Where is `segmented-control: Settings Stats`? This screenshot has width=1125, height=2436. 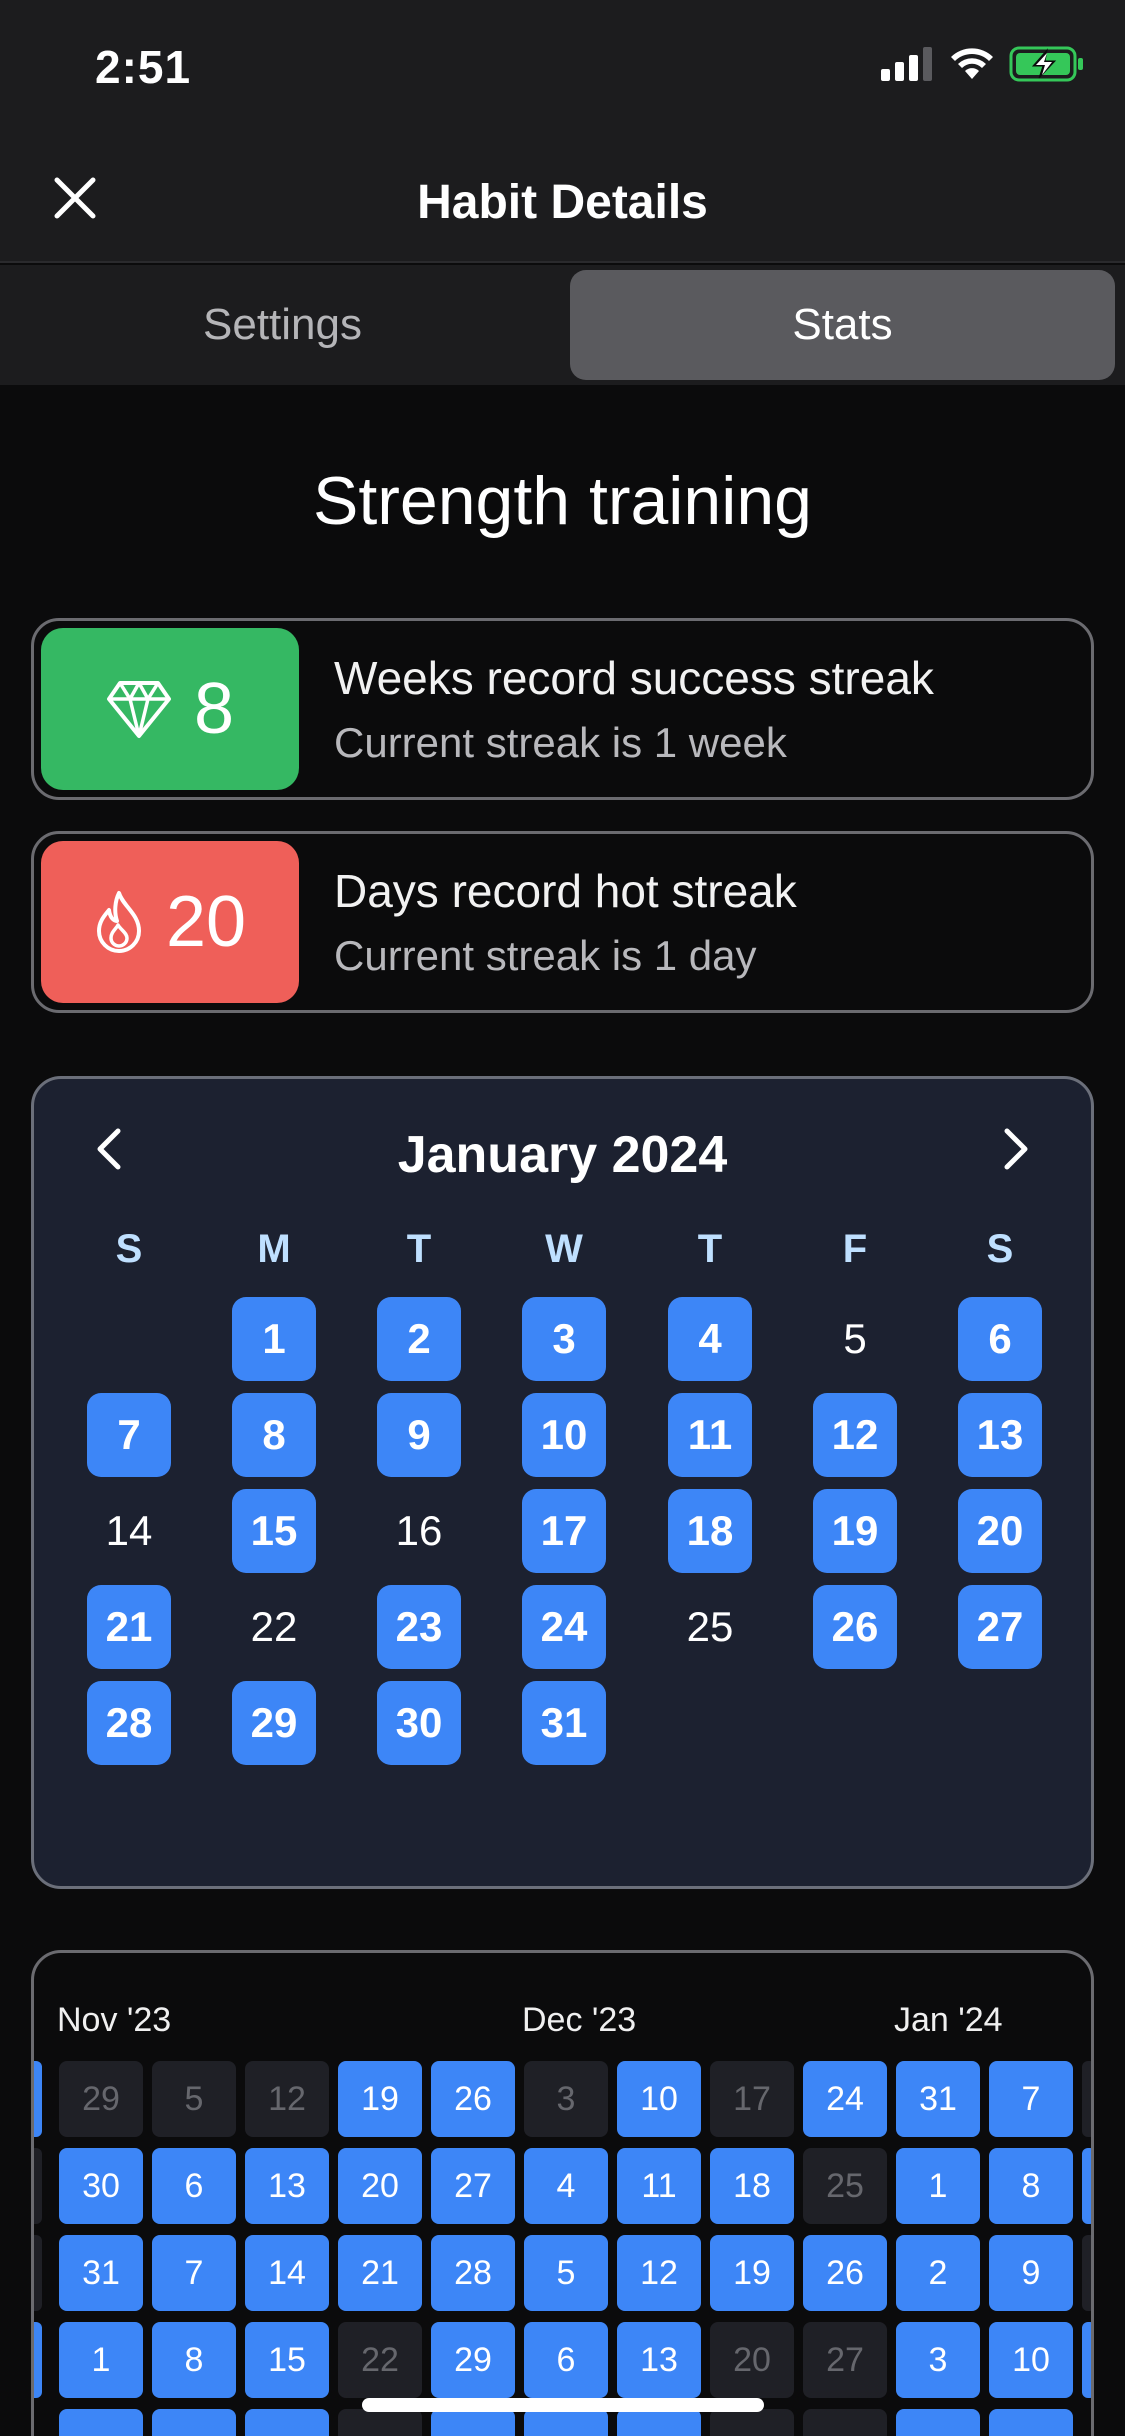 segmented-control: Settings Stats is located at coordinates (562, 325).